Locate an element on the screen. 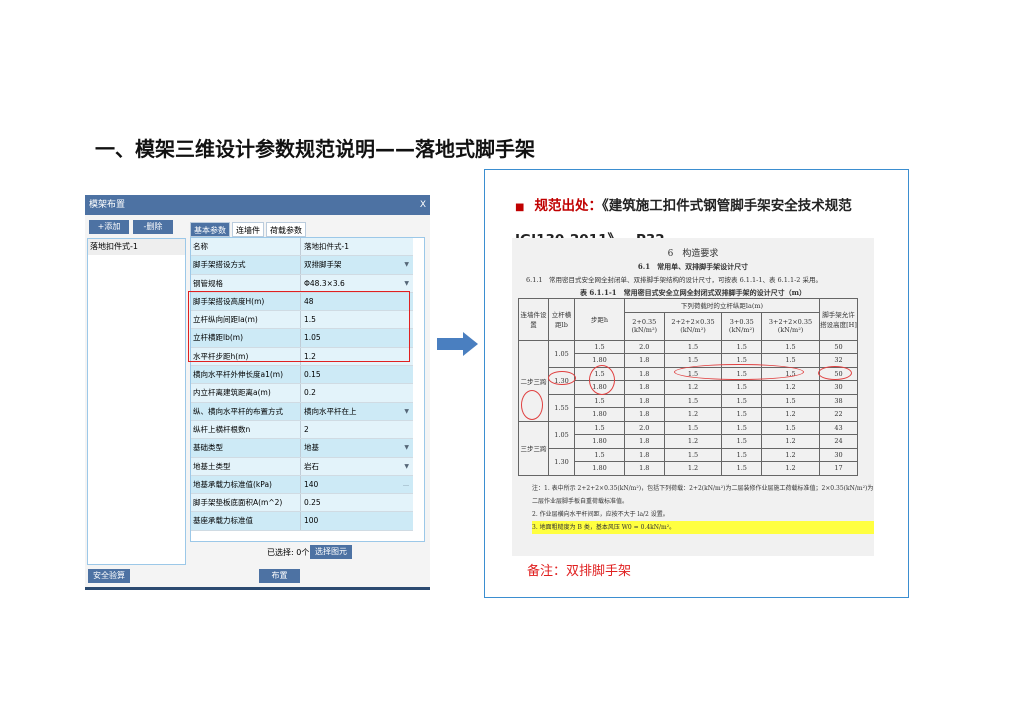 The image size is (1024, 724). property-row: 纵杆上横杆根数n 2 is located at coordinates (302, 430).